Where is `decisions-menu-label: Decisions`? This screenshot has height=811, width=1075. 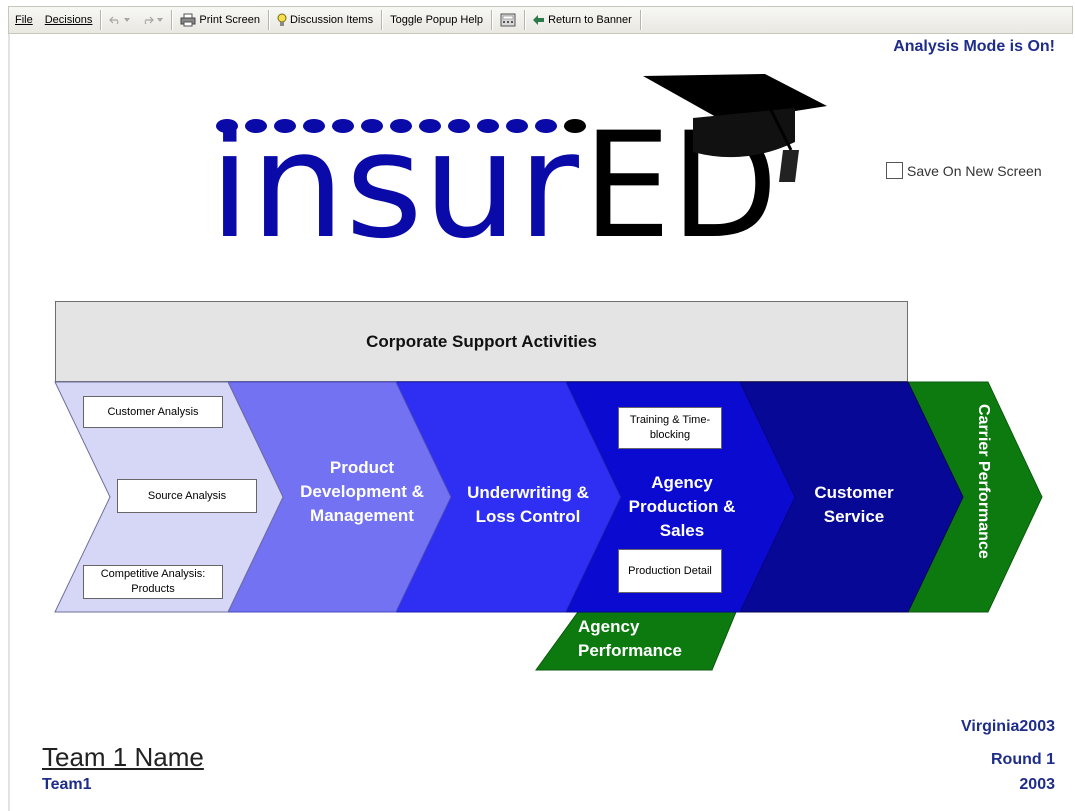 decisions-menu-label: Decisions is located at coordinates (68, 20).